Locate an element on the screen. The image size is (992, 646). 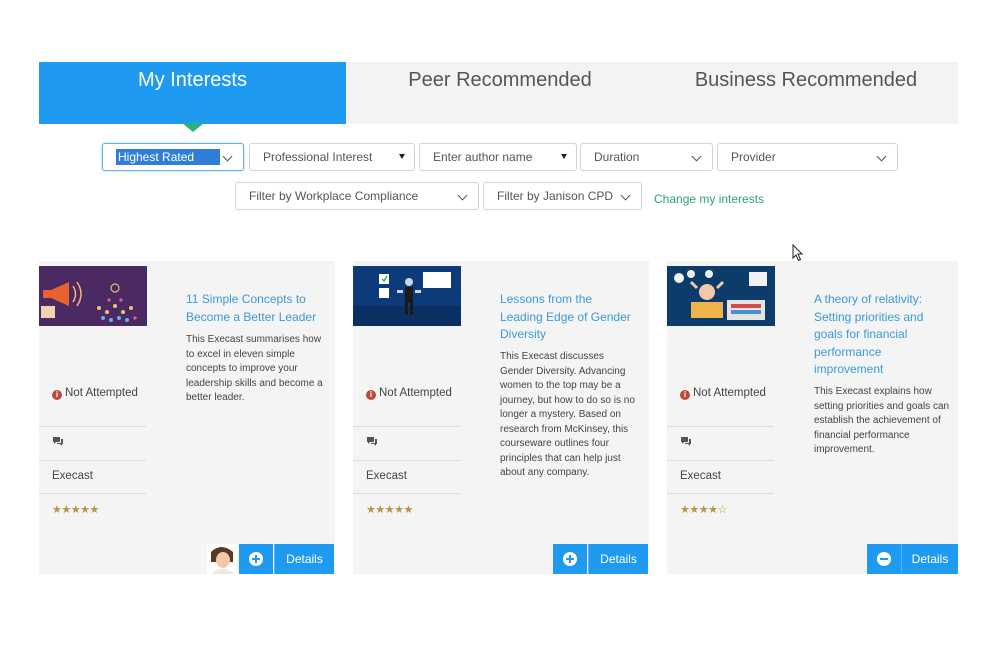
janison-cpd-select: Filter by Janison CPD is located at coordinates (562, 196).